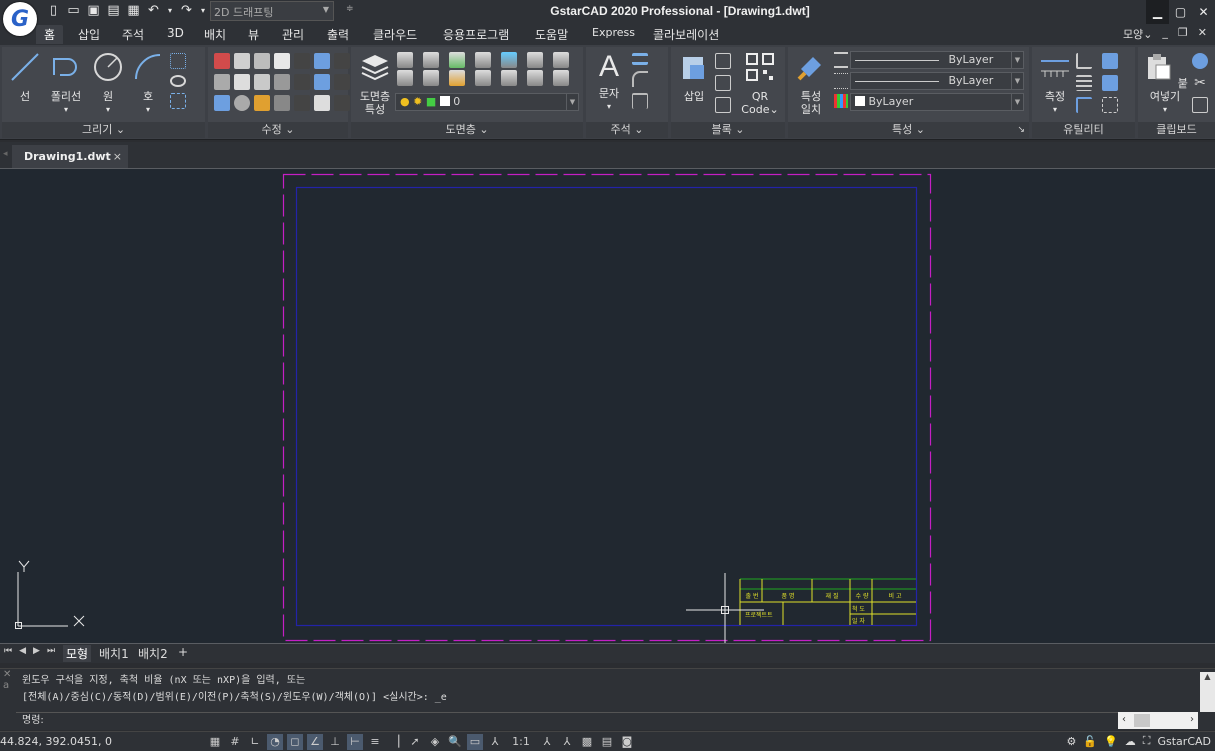 This screenshot has width=1215, height=751. What do you see at coordinates (476, 34) in the screenshot?
I see `tab-applications: 응용프로그램` at bounding box center [476, 34].